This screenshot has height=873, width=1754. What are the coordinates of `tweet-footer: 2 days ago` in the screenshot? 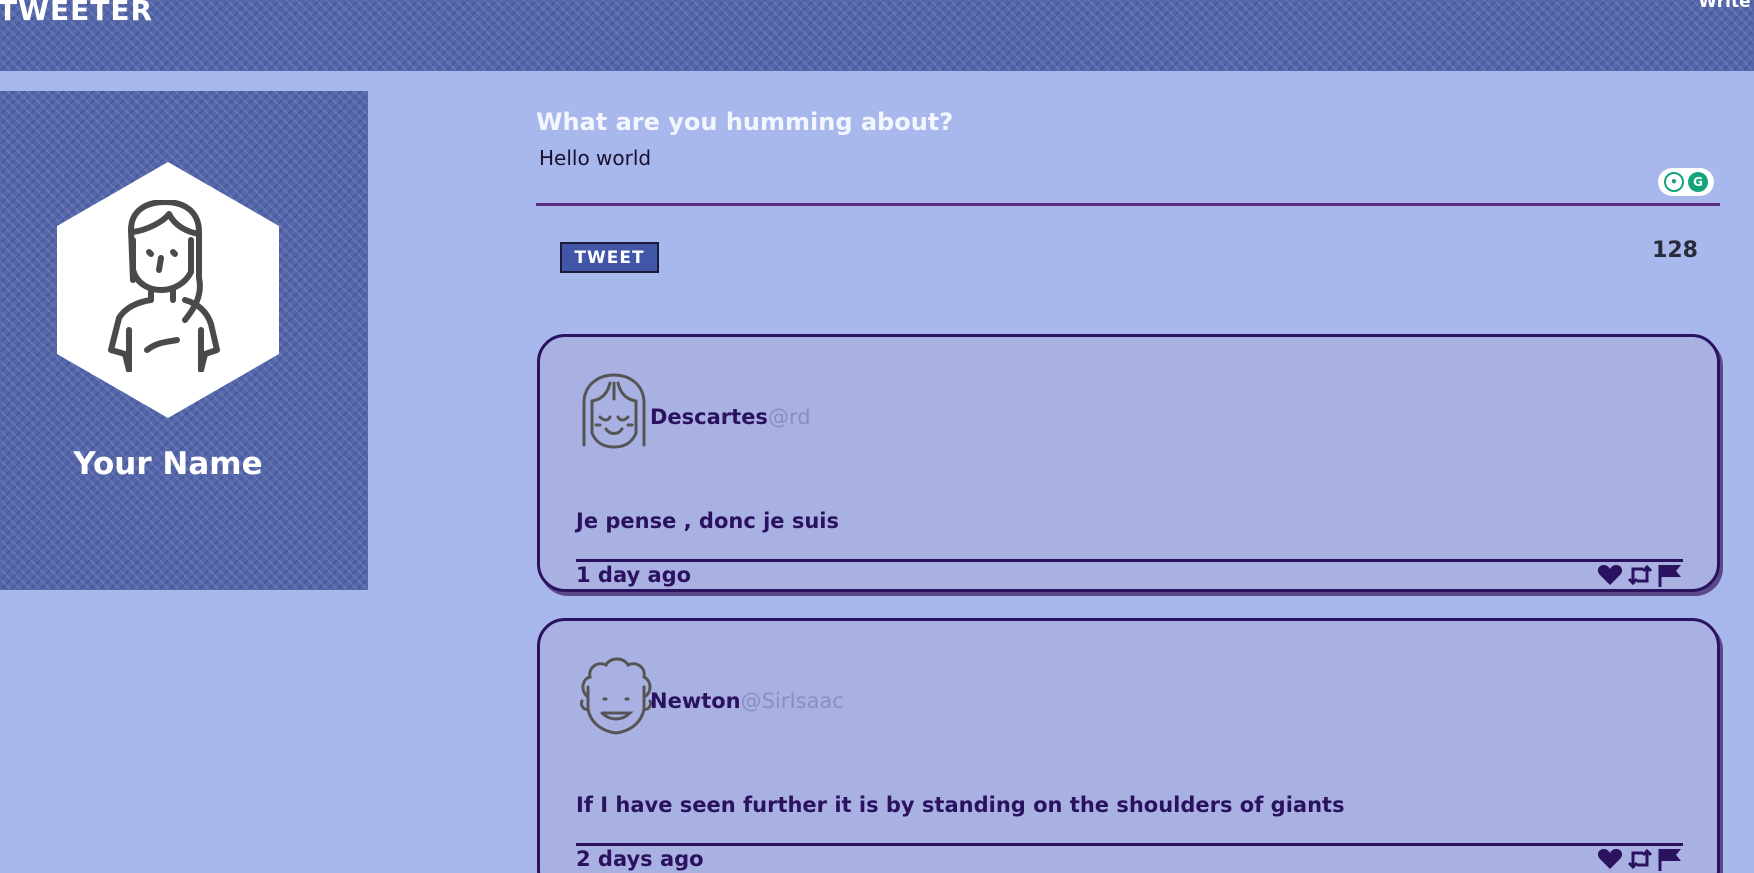 It's located at (1129, 858).